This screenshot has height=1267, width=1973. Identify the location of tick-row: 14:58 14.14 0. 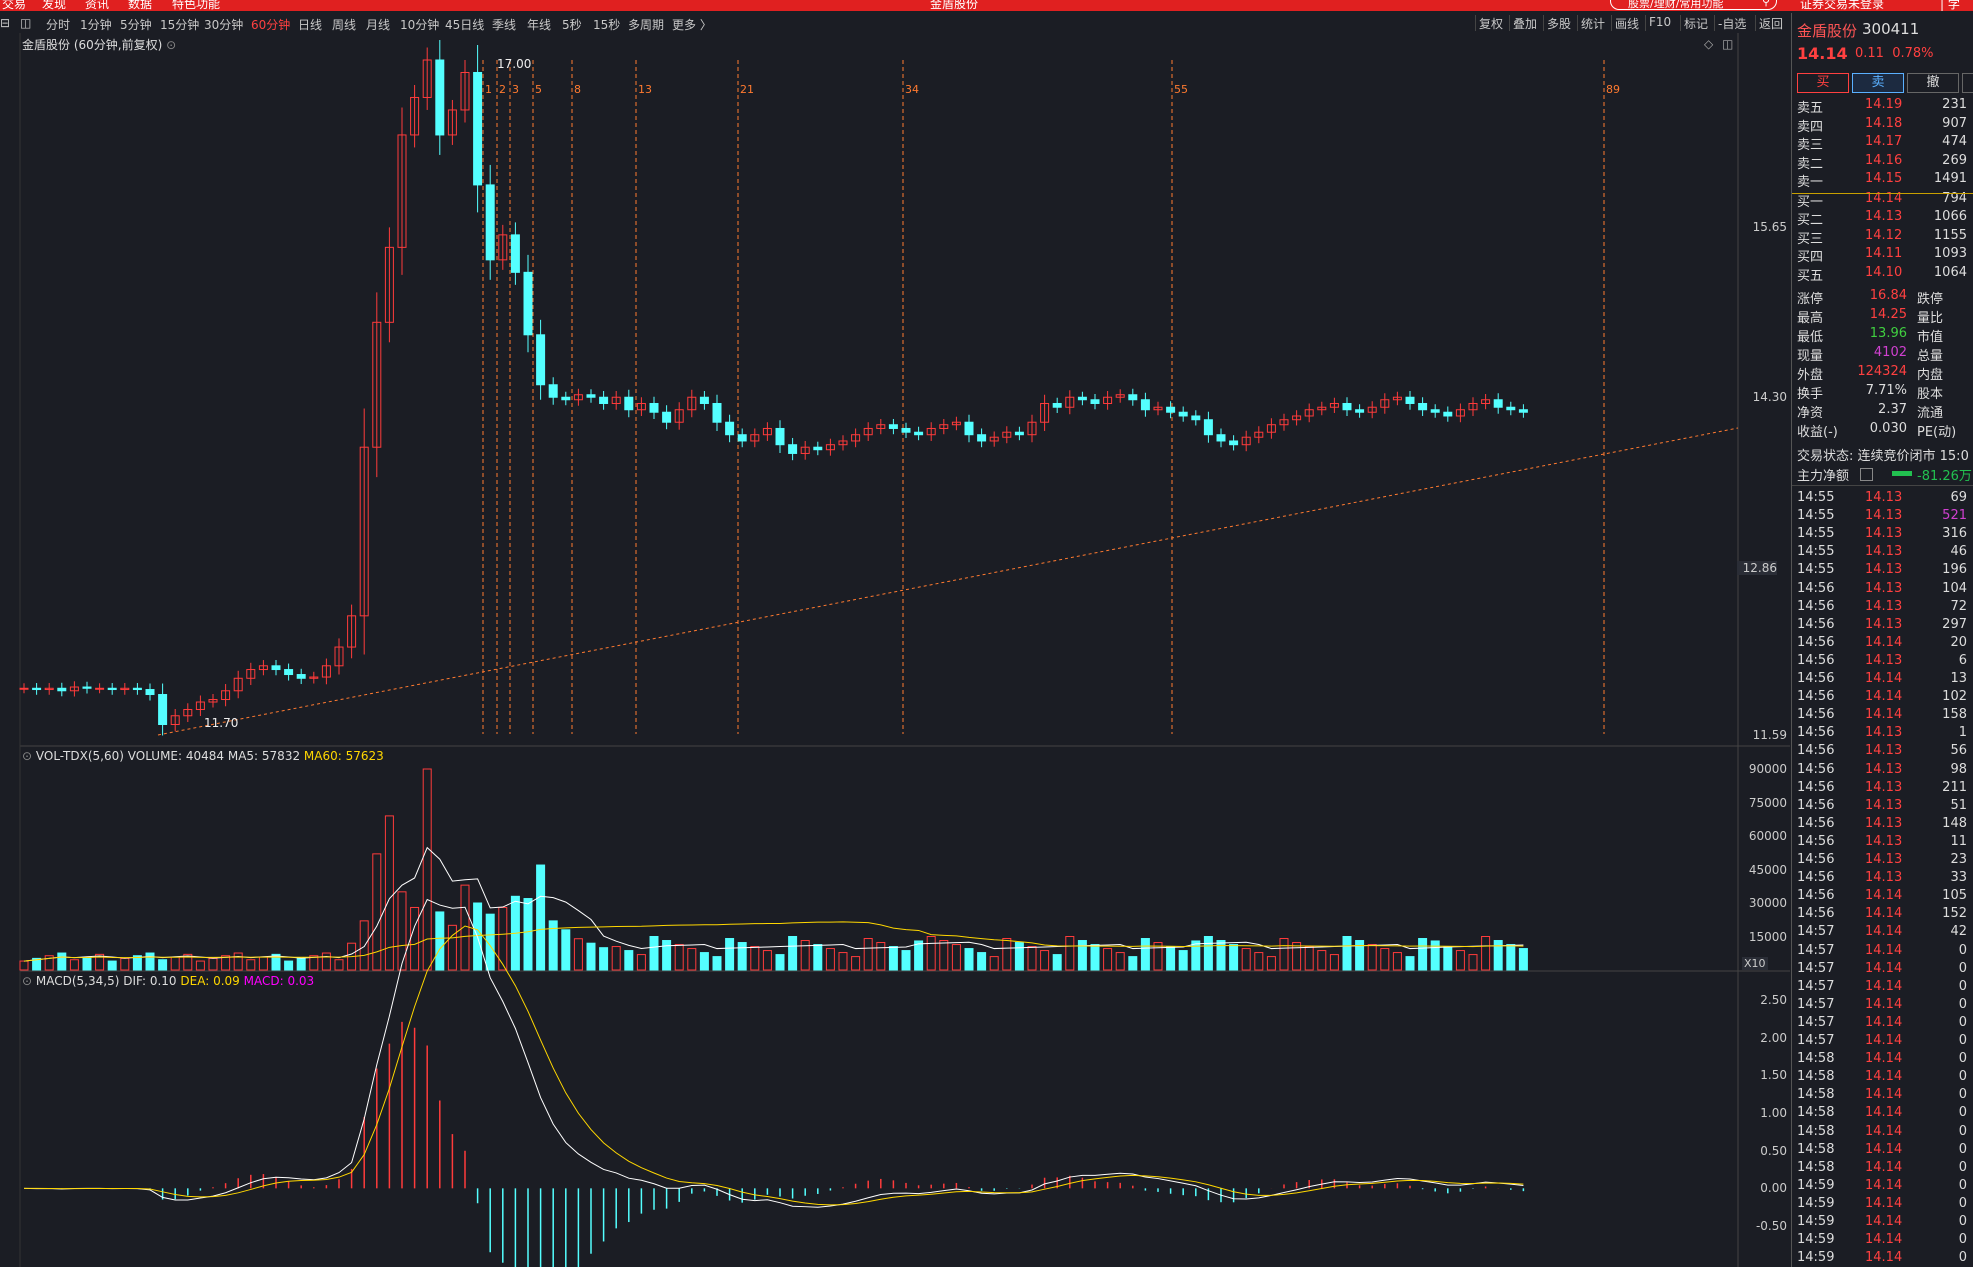
(1885, 1096).